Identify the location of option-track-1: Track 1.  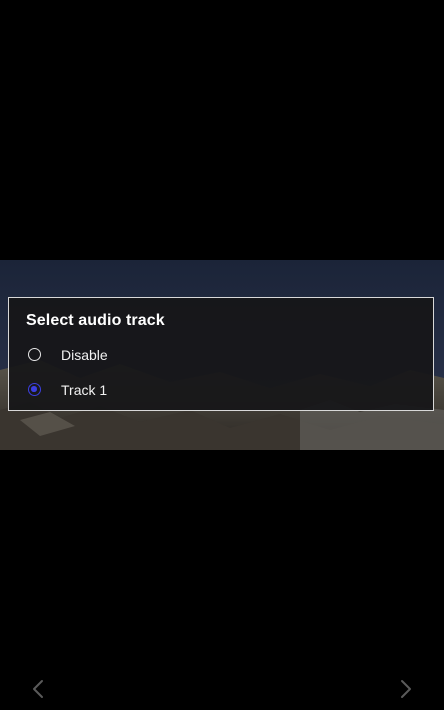
(221, 390).